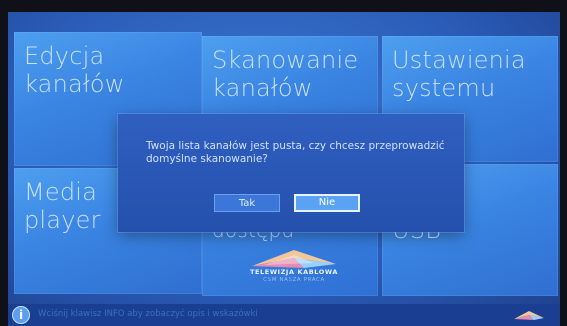  Describe the element at coordinates (294, 259) in the screenshot. I see `operator-logo-icon` at that location.